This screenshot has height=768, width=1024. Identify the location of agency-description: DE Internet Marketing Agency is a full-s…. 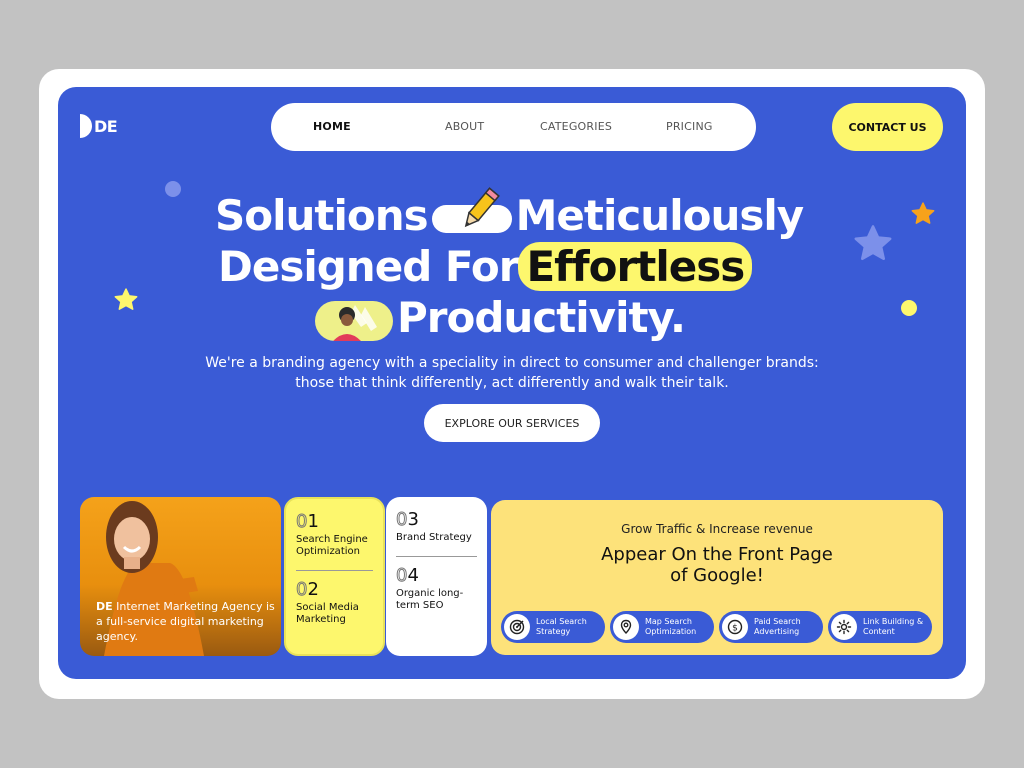
(186, 621).